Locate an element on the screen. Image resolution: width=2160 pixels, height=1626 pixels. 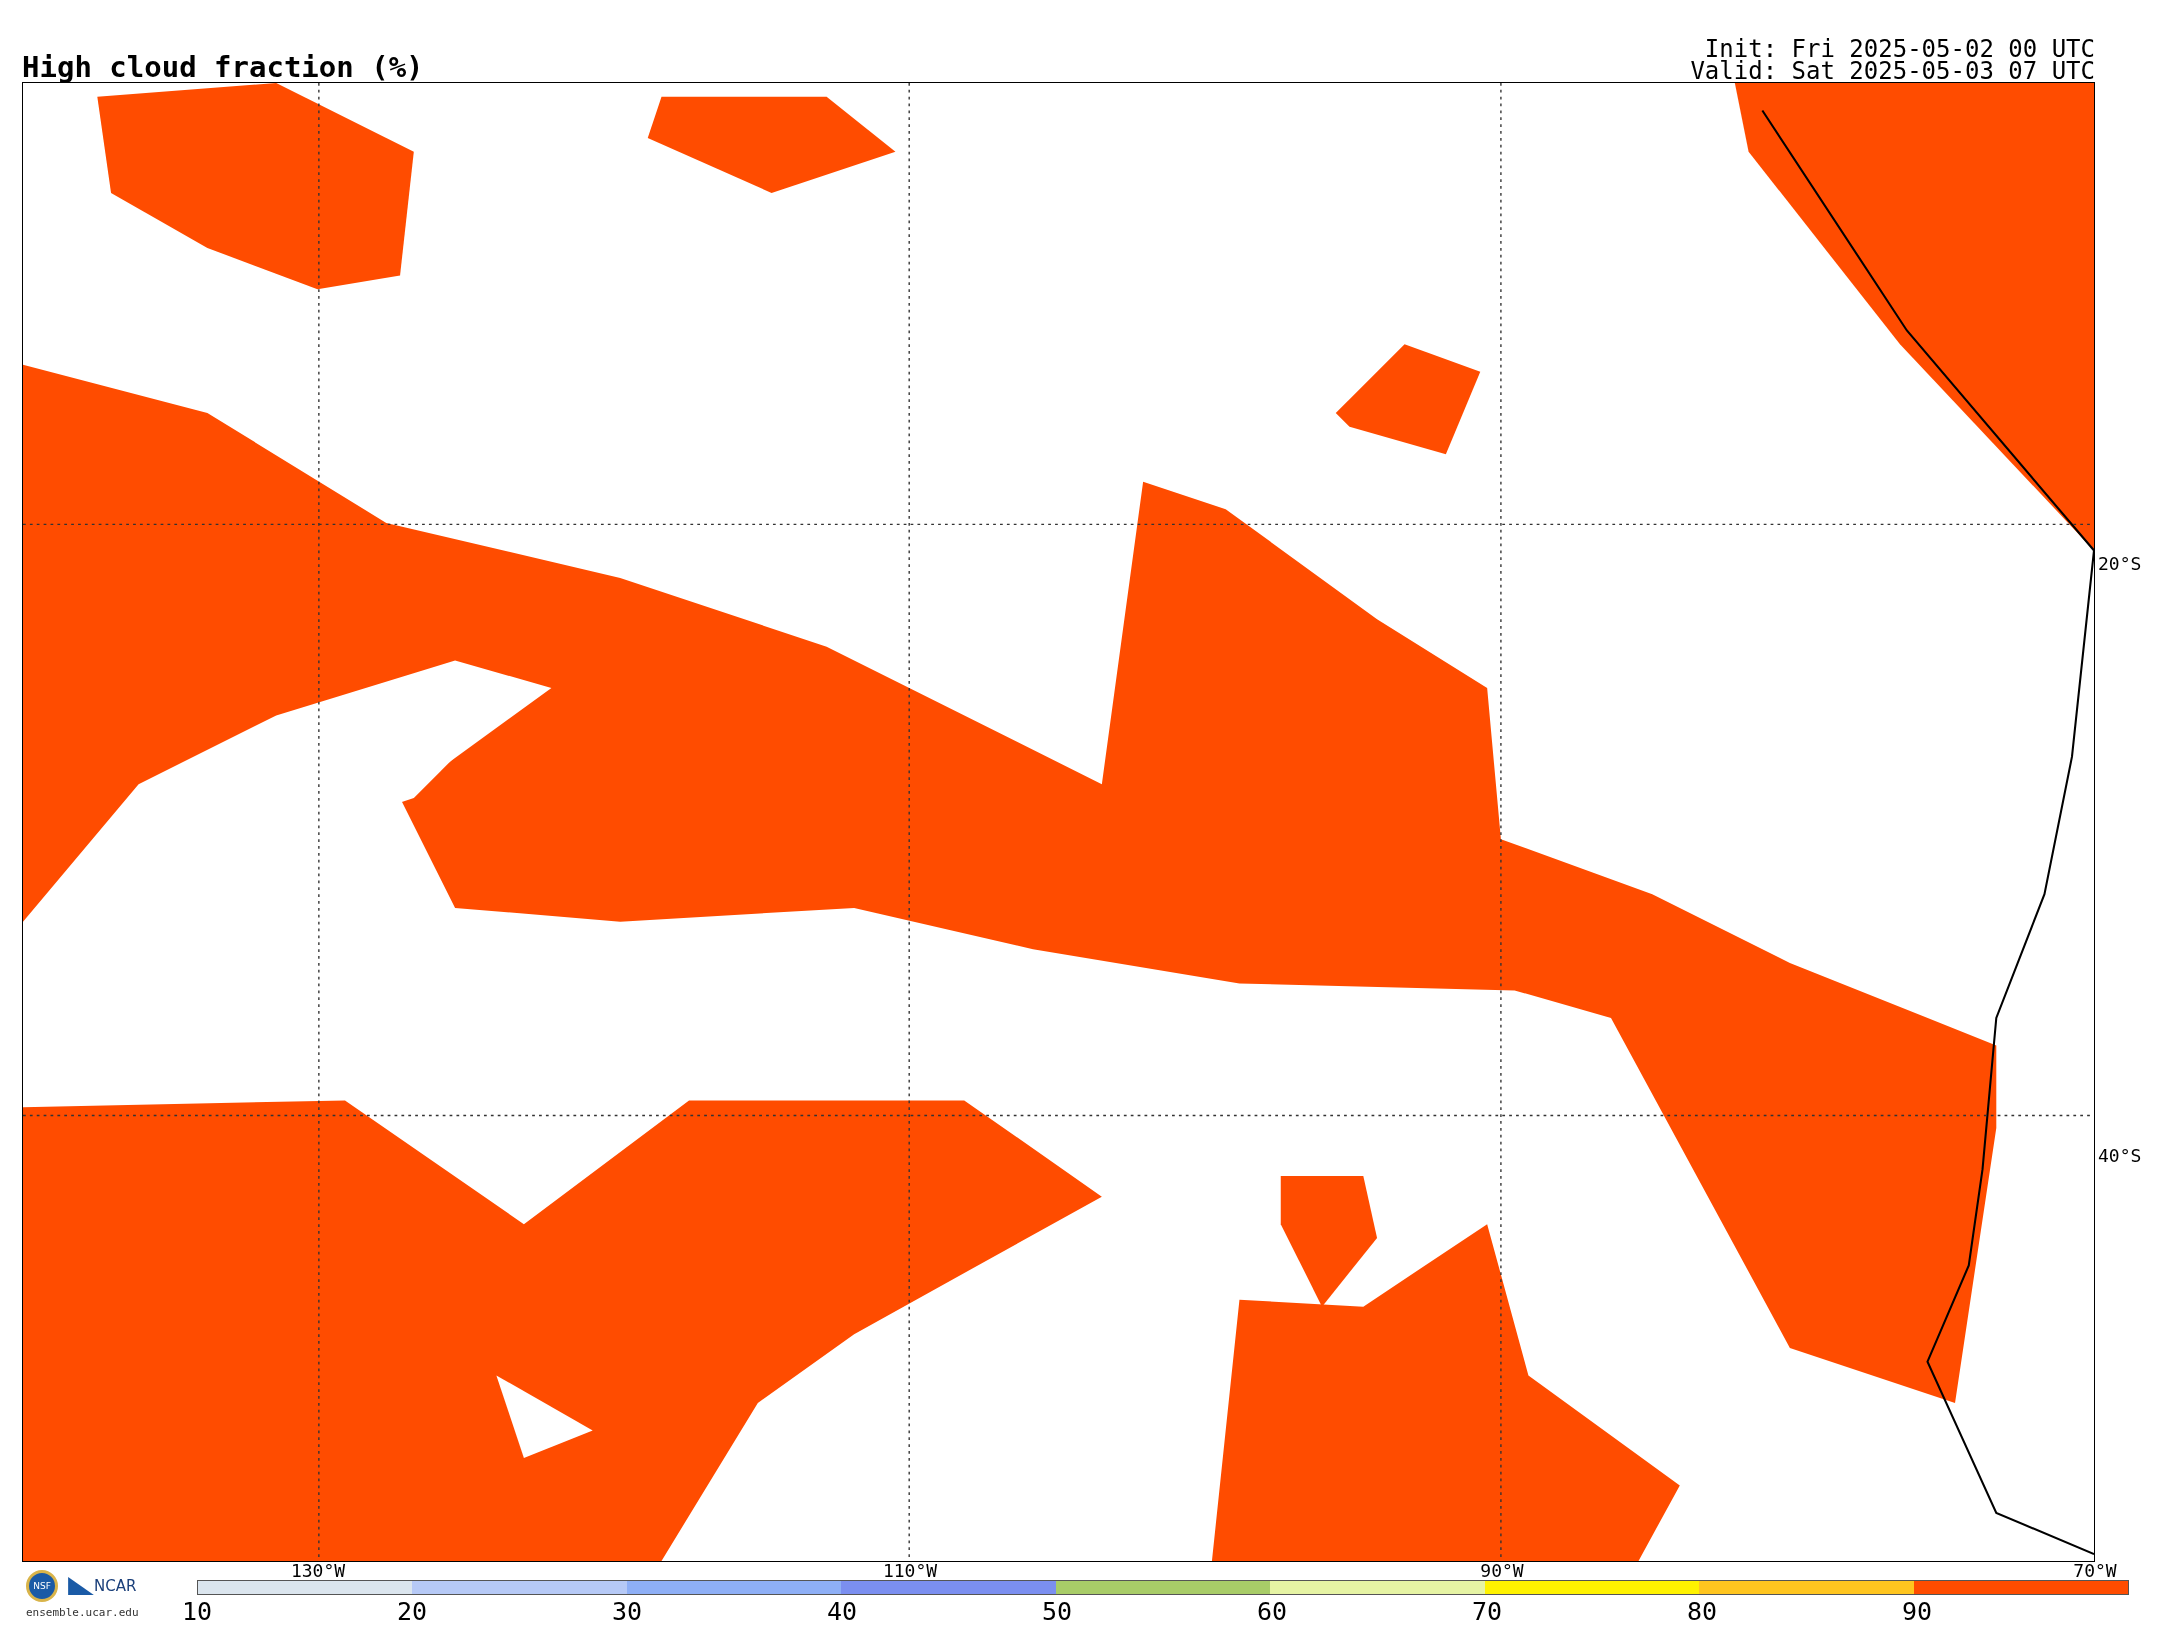
colorbar-tick-label: 80 is located at coordinates (1702, 1611).